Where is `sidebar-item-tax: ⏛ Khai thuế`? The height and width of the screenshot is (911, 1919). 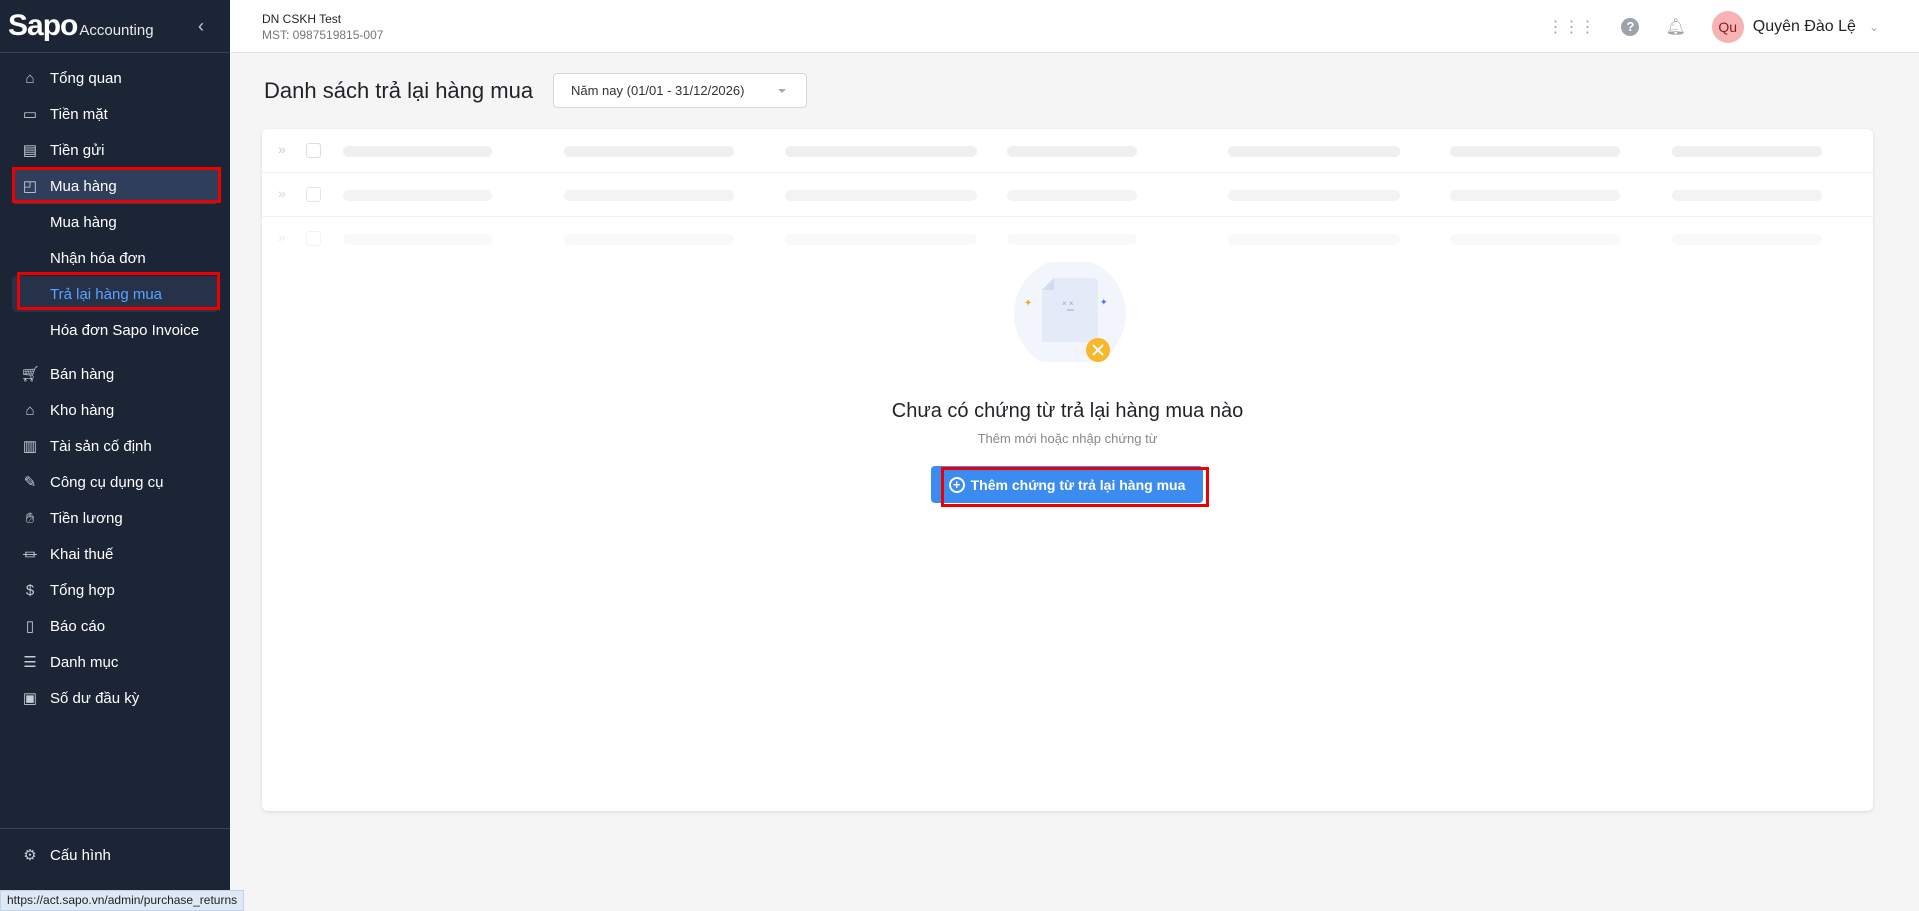
sidebar-item-tax: ⏛ Khai thuế is located at coordinates (115, 554).